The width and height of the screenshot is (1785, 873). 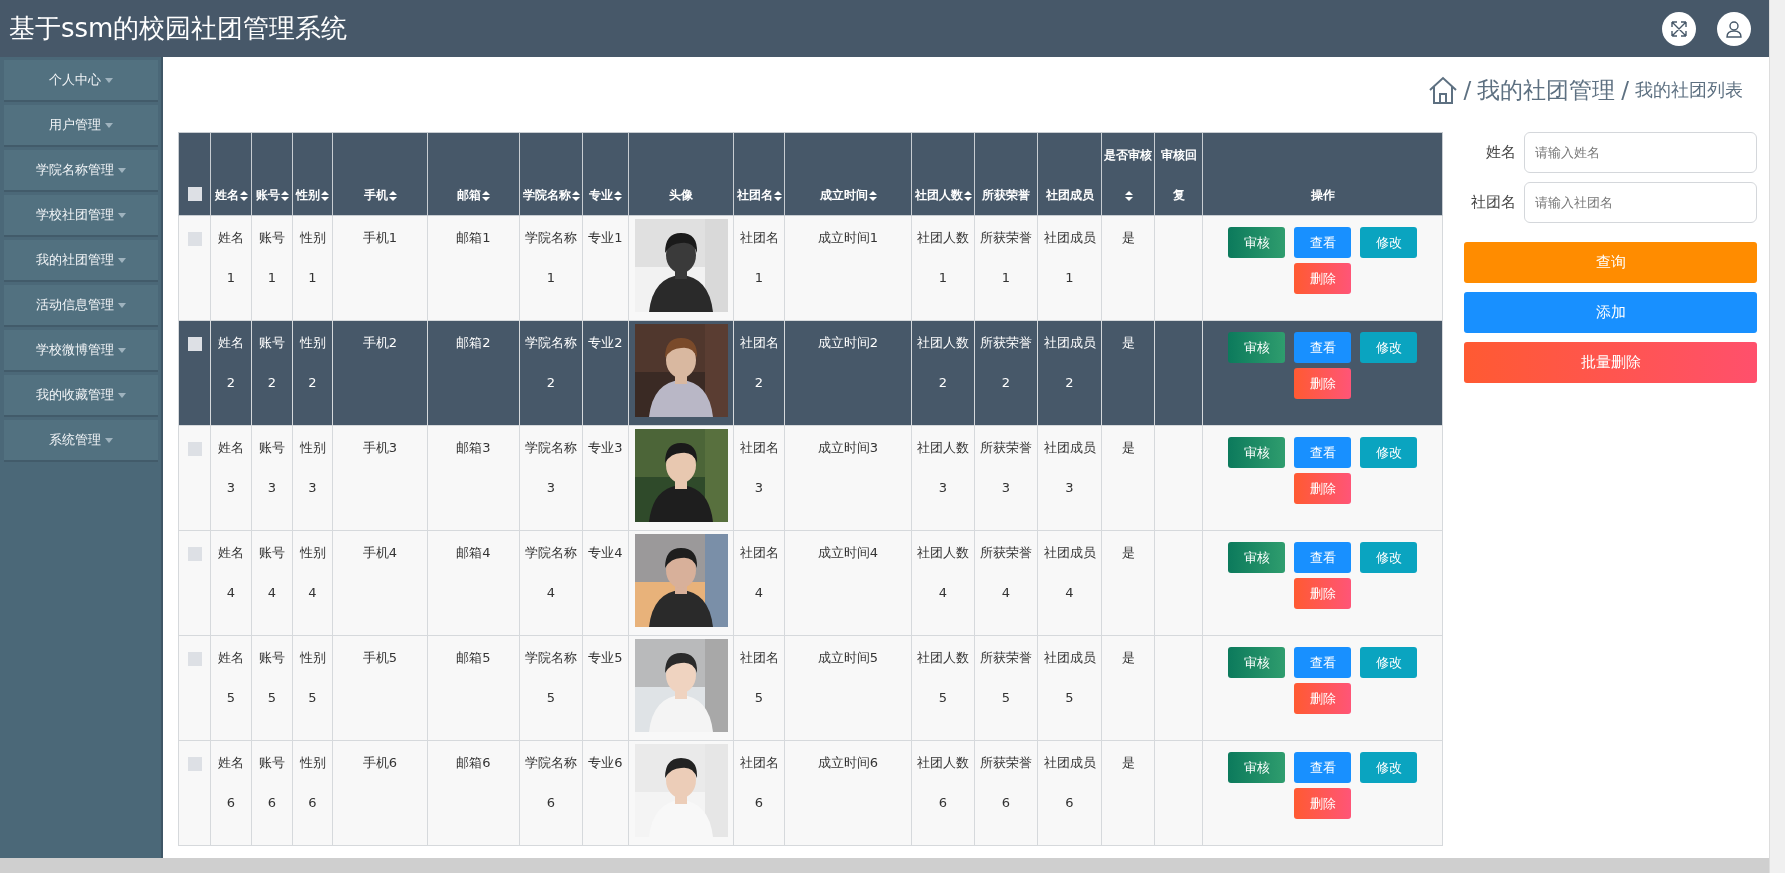 I want to click on horizontal-scrollbar, so click(x=884, y=865).